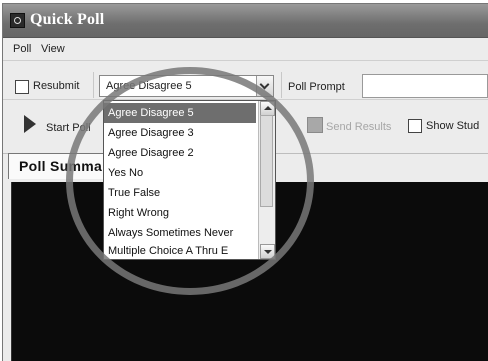 Image resolution: width=488 pixels, height=361 pixels. I want to click on tab-poll-summary-label: Poll Summa, so click(61, 166).